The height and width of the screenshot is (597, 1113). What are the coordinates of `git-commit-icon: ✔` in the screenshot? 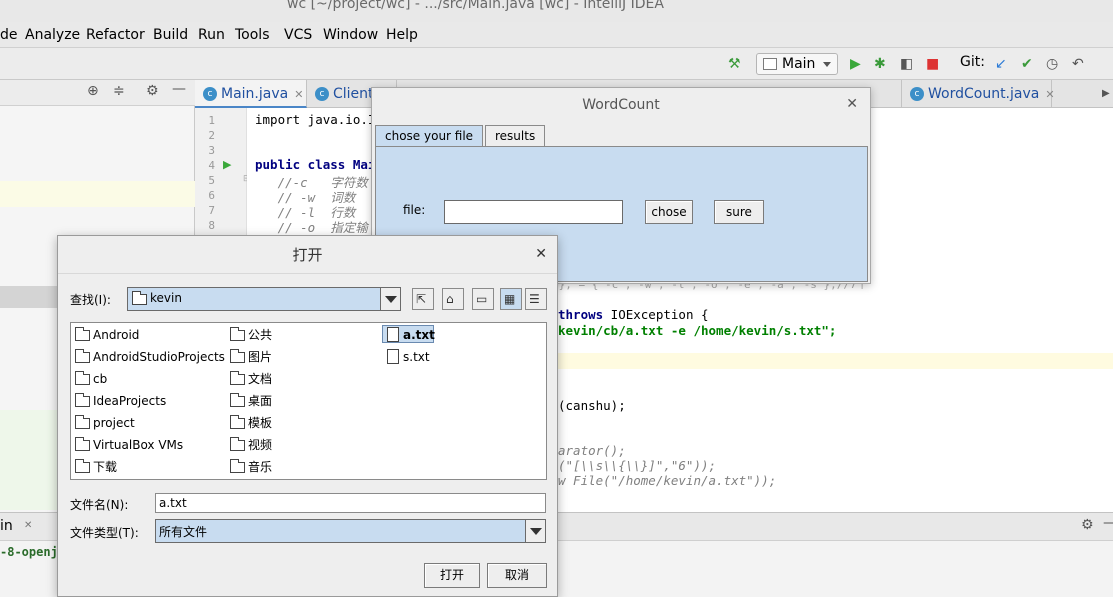 It's located at (1027, 64).